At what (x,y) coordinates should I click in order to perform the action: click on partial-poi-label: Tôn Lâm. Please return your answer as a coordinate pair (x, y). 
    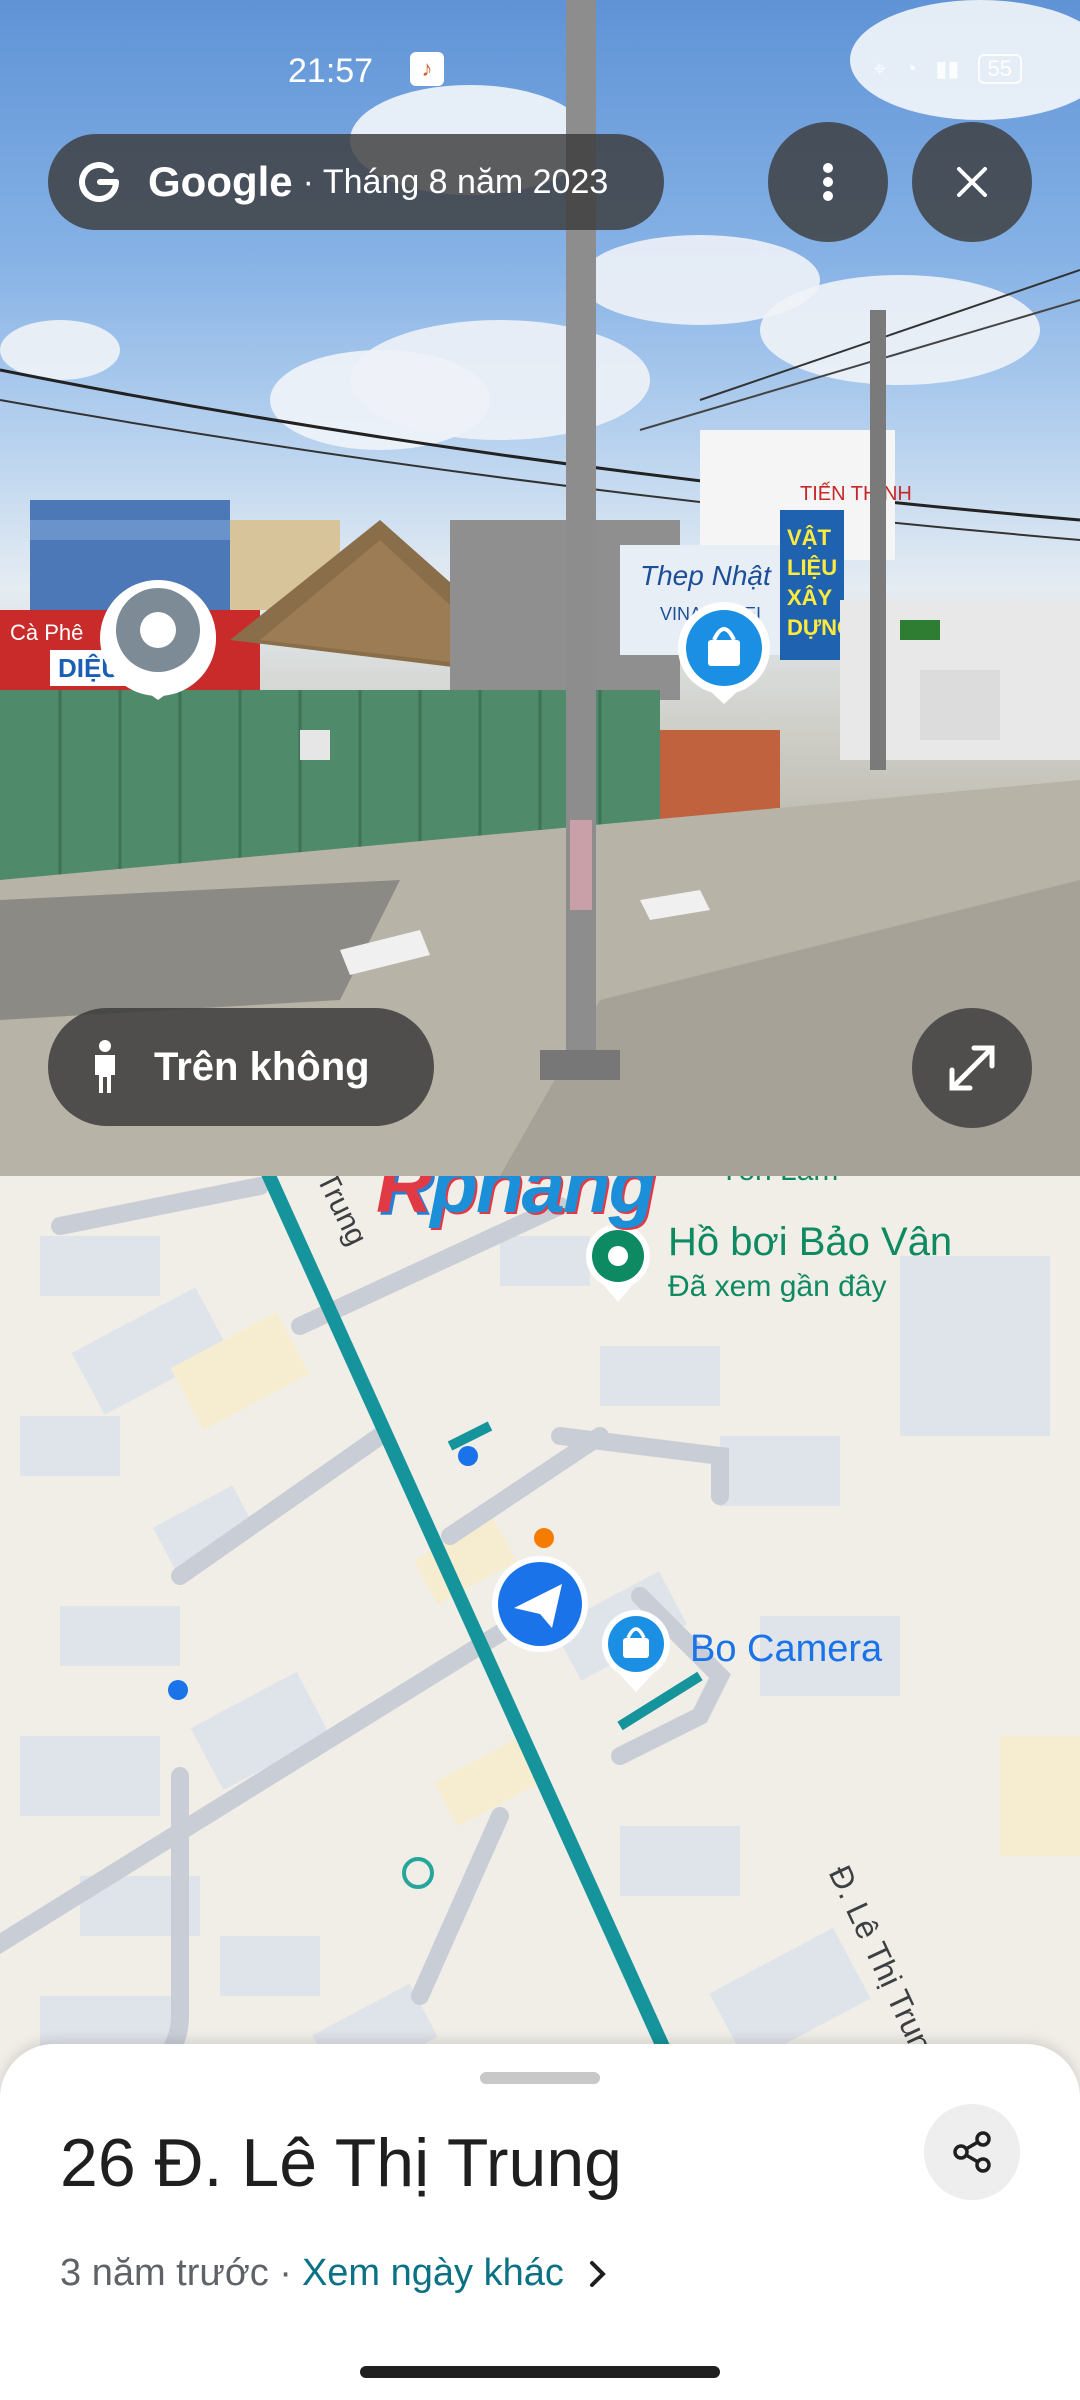
    Looking at the image, I should click on (779, 1181).